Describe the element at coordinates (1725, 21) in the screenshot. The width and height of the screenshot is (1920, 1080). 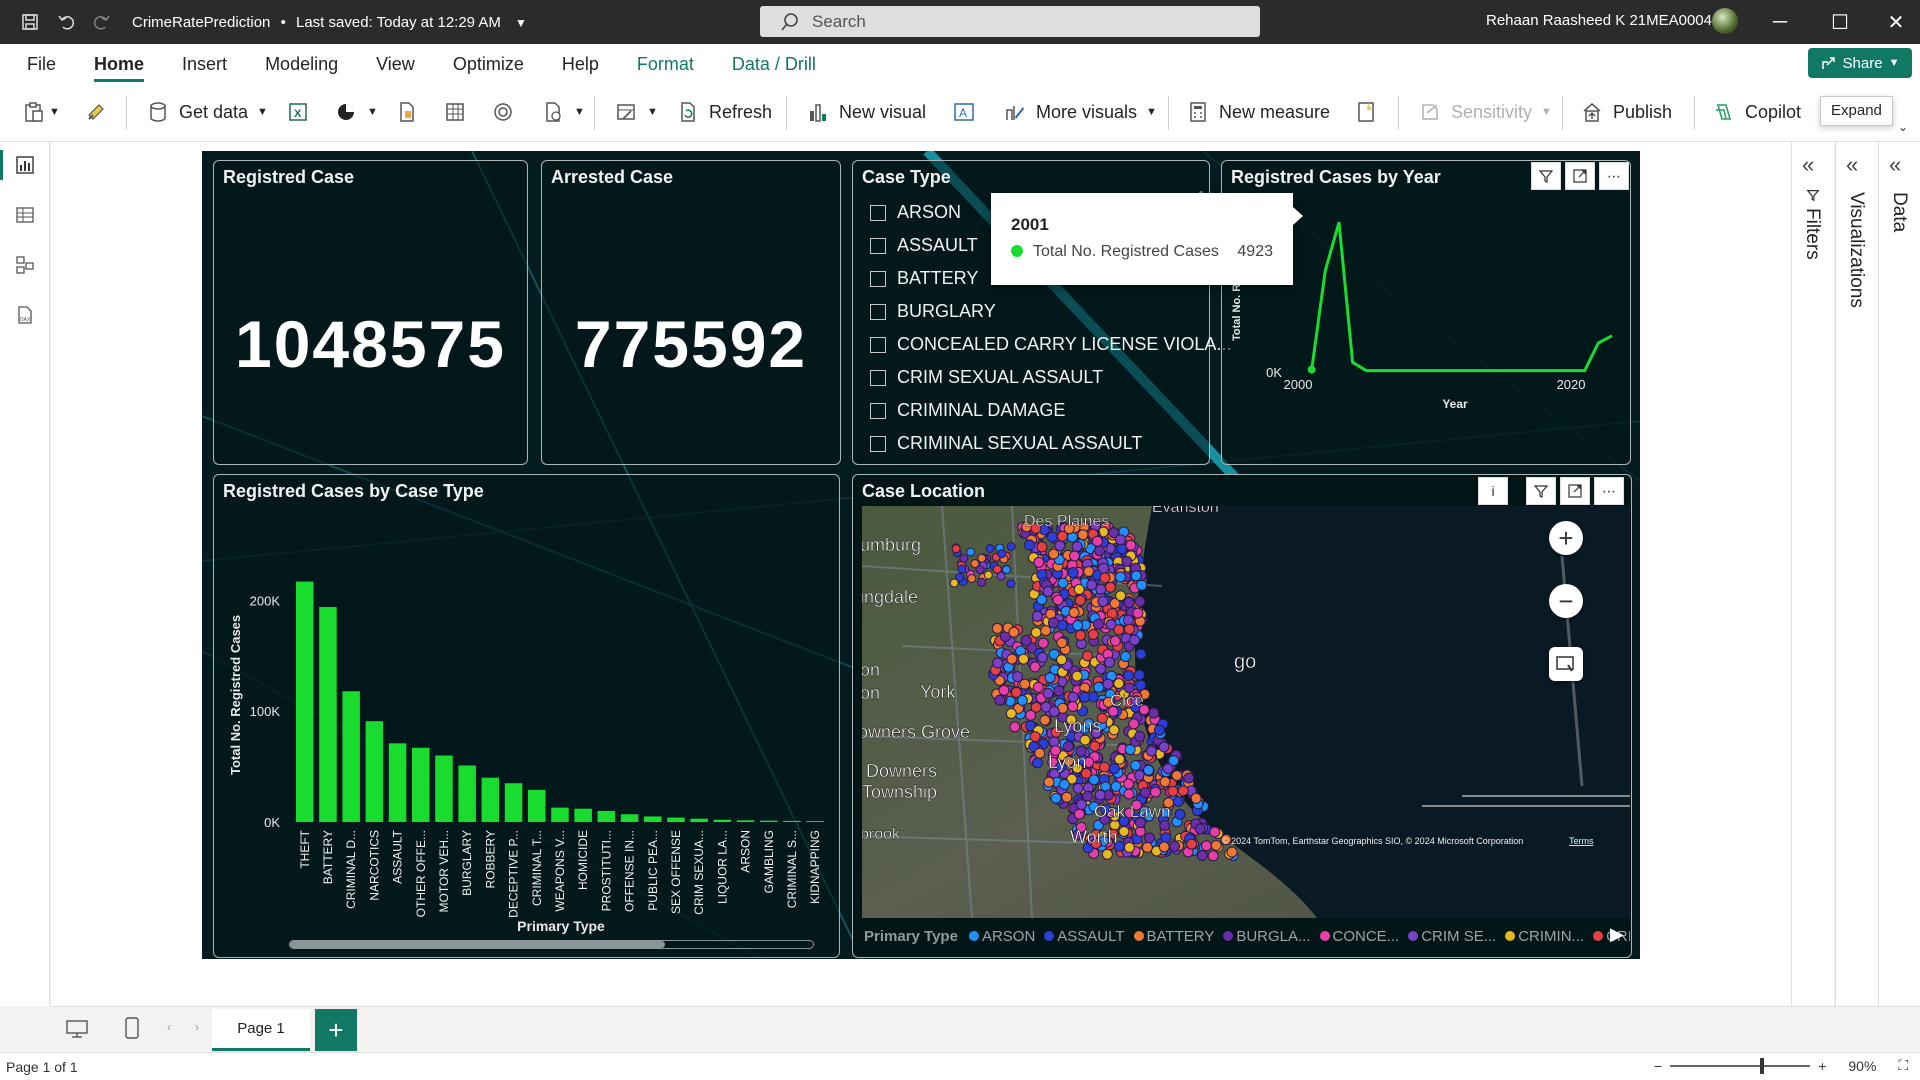
I see `avatar` at that location.